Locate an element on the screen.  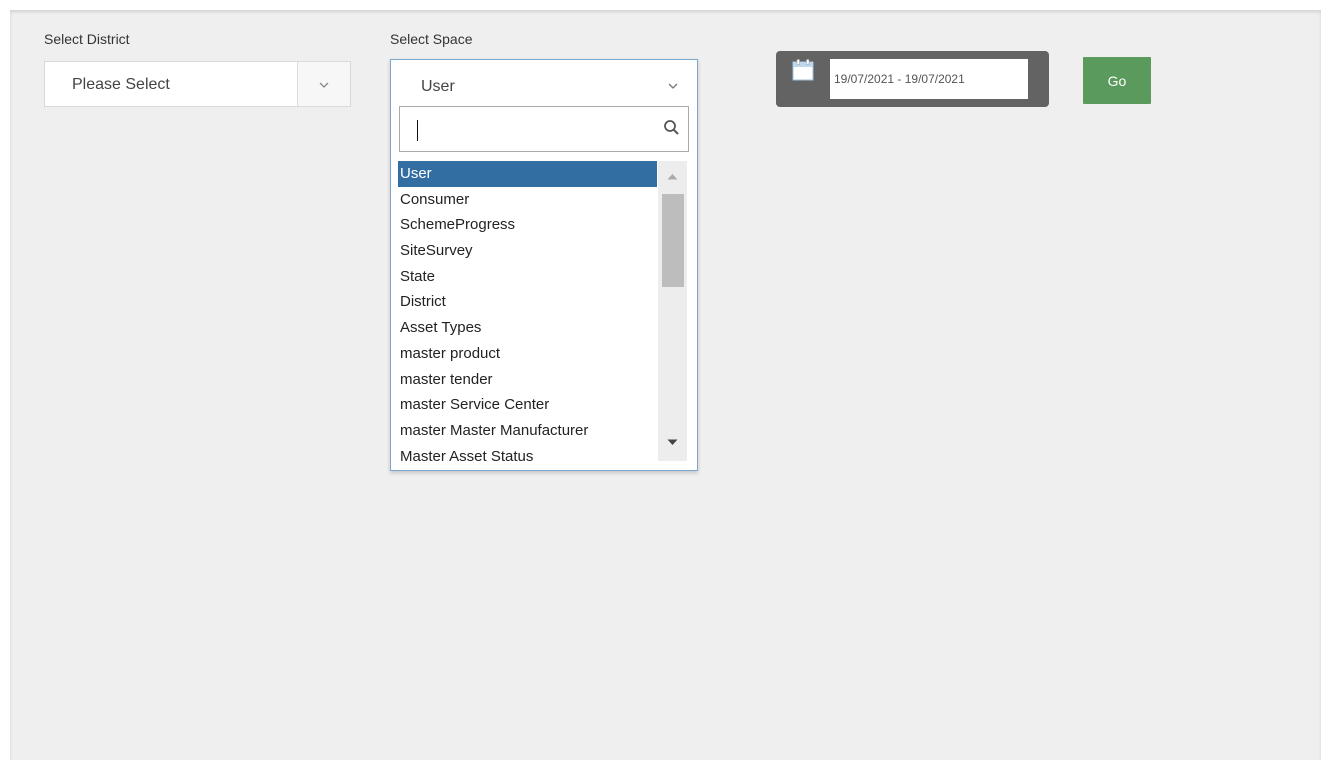
date-range-picker: 19/07/2021 - 19/07/2021 is located at coordinates (912, 79).